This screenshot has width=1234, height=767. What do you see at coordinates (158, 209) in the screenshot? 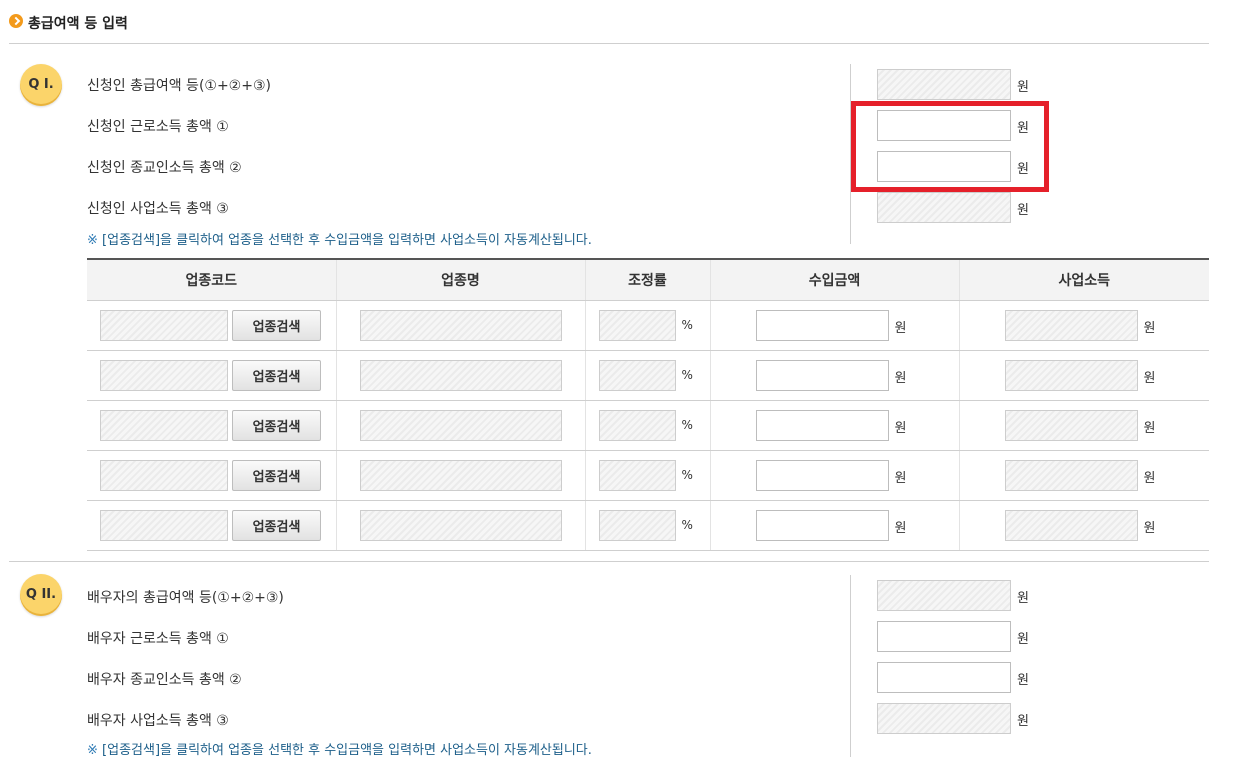
I see `q1-business-label: 신청인 사업소득 총액 ③` at bounding box center [158, 209].